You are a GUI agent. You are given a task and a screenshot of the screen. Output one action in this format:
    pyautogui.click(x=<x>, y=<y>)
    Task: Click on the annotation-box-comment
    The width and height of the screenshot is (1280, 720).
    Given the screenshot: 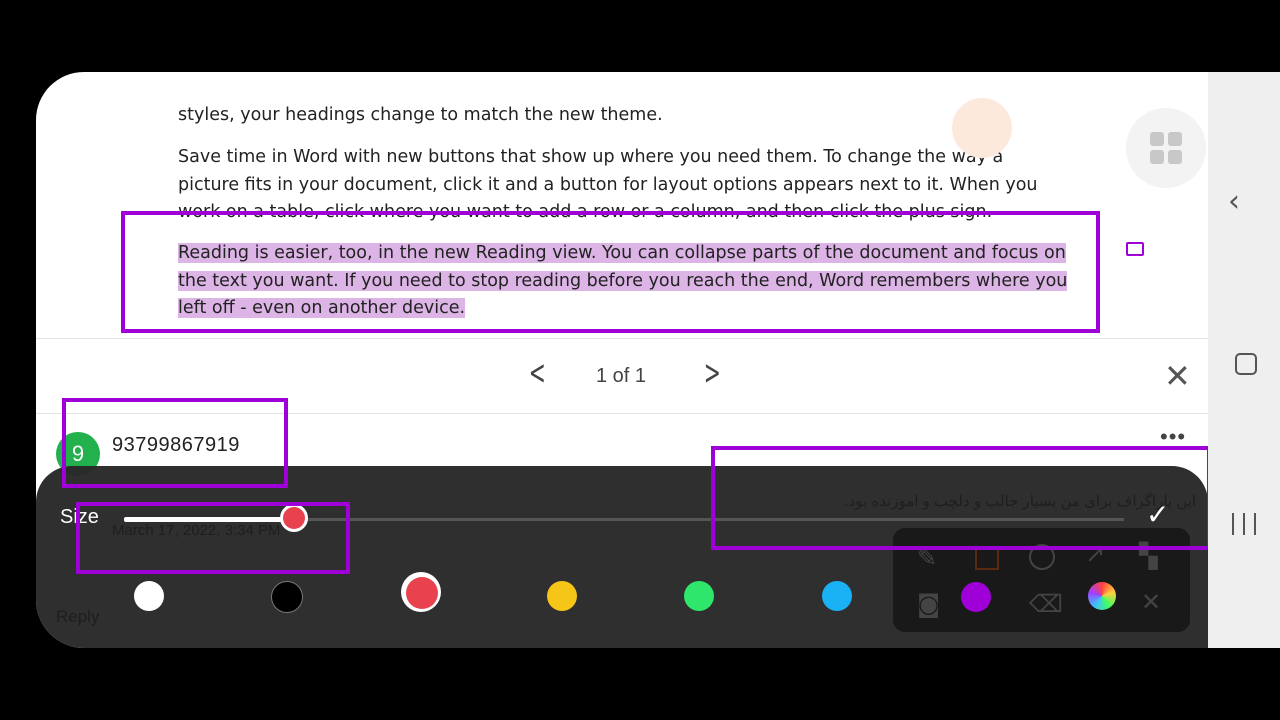 What is the action you would take?
    pyautogui.click(x=961, y=498)
    